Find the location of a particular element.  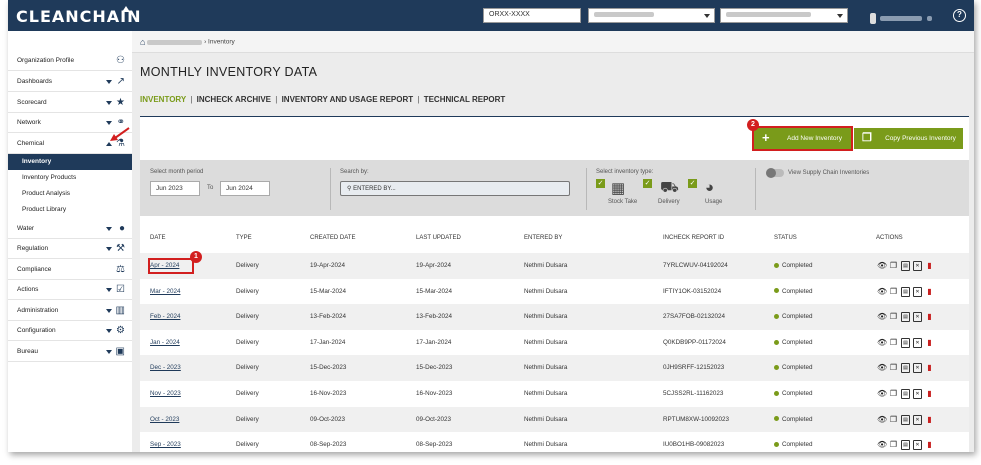

facility-select is located at coordinates (651, 15).